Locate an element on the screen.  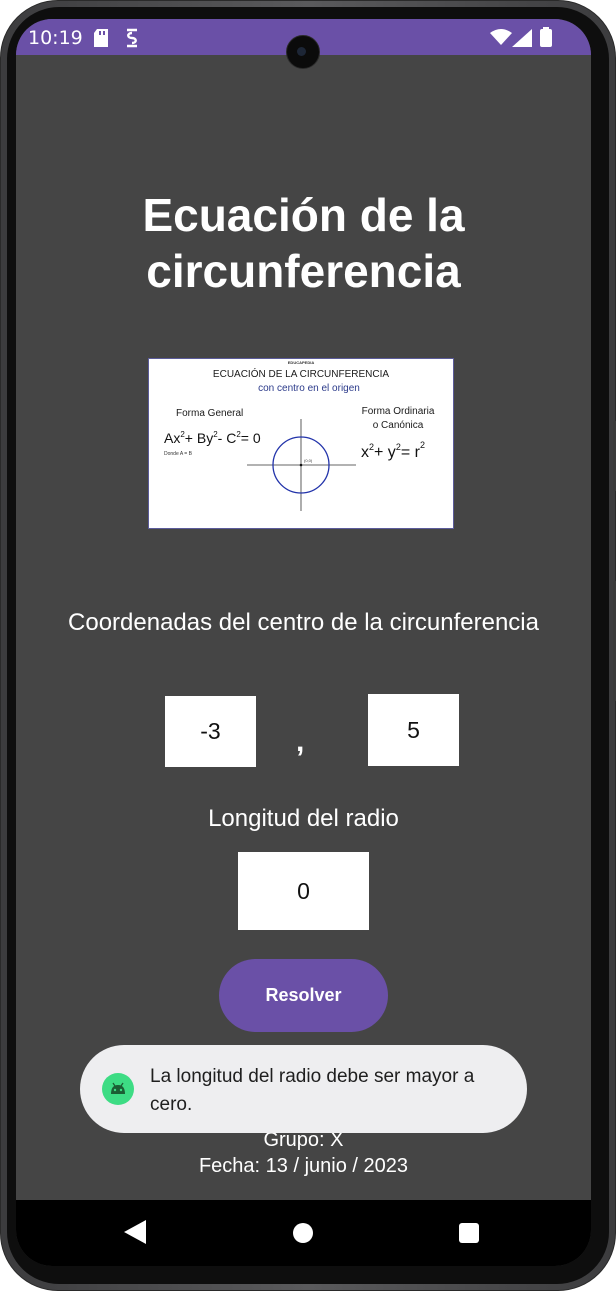
figure-right-label-1: Forma Ordinaria is located at coordinates (398, 411).